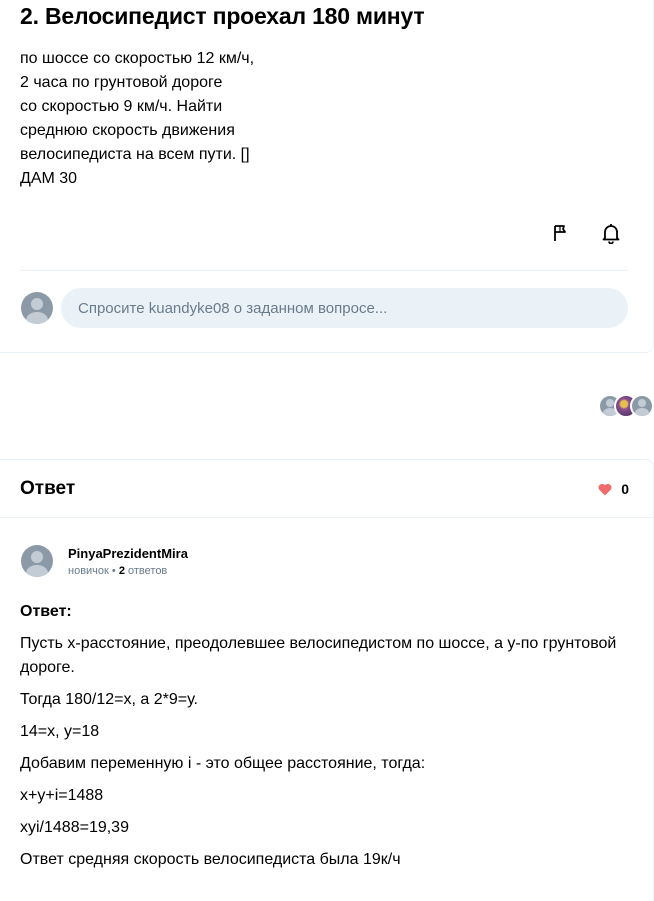 This screenshot has height=901, width=654. I want to click on answers-label: ответов, so click(148, 571).